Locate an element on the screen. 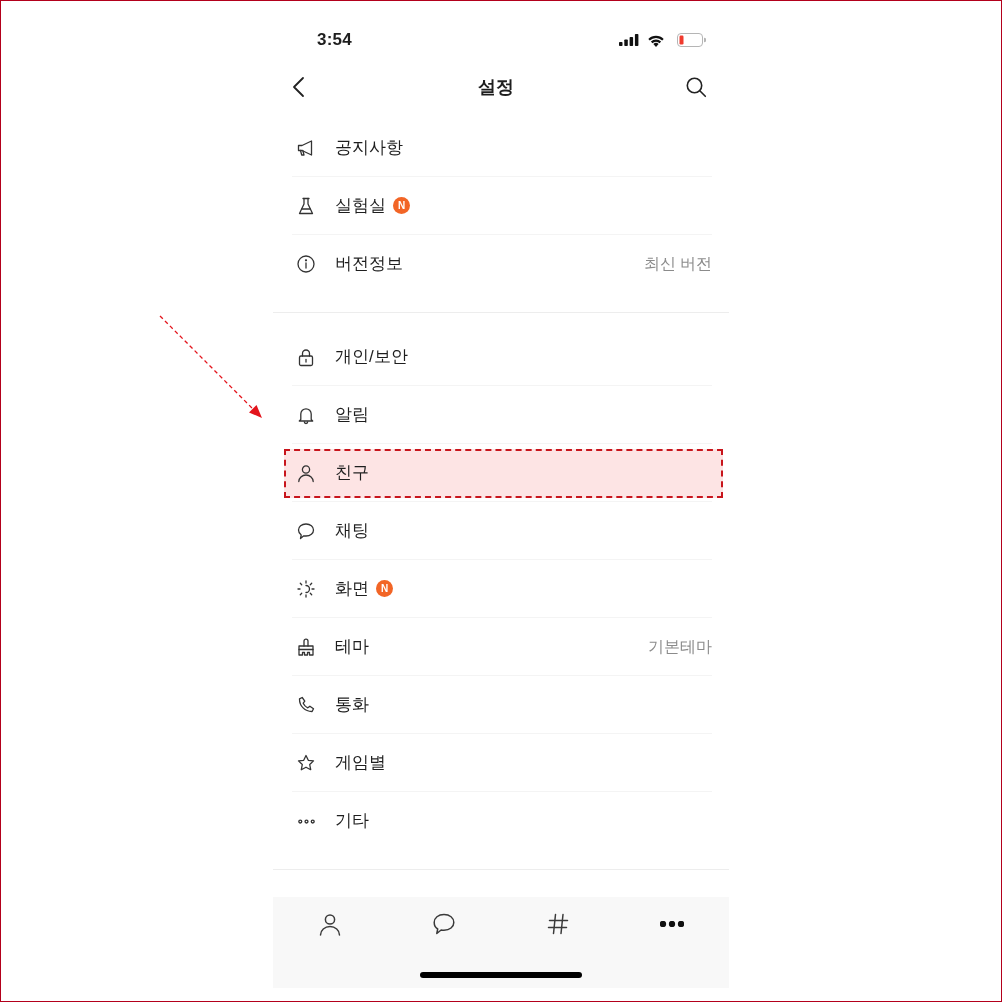  screen-title: 설정 is located at coordinates (496, 87).